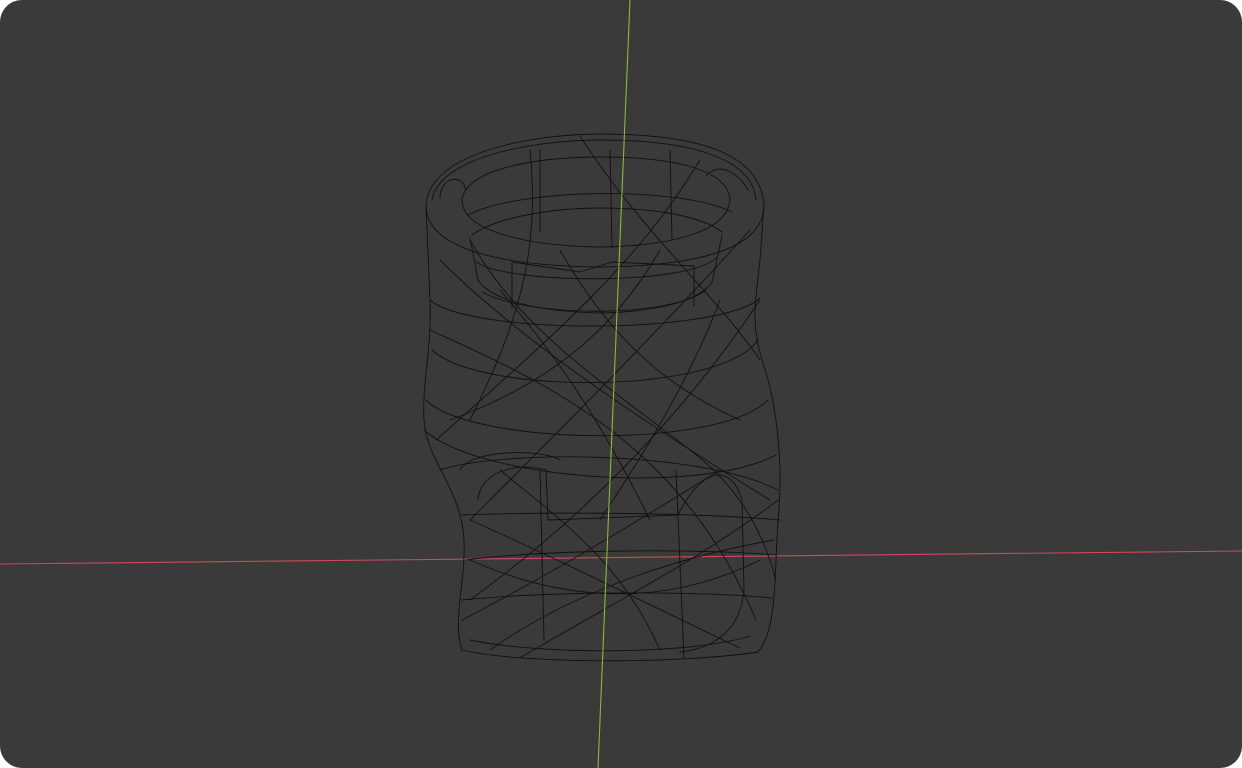 The width and height of the screenshot is (1242, 768). I want to click on mesh-outline-right, so click(767, 428).